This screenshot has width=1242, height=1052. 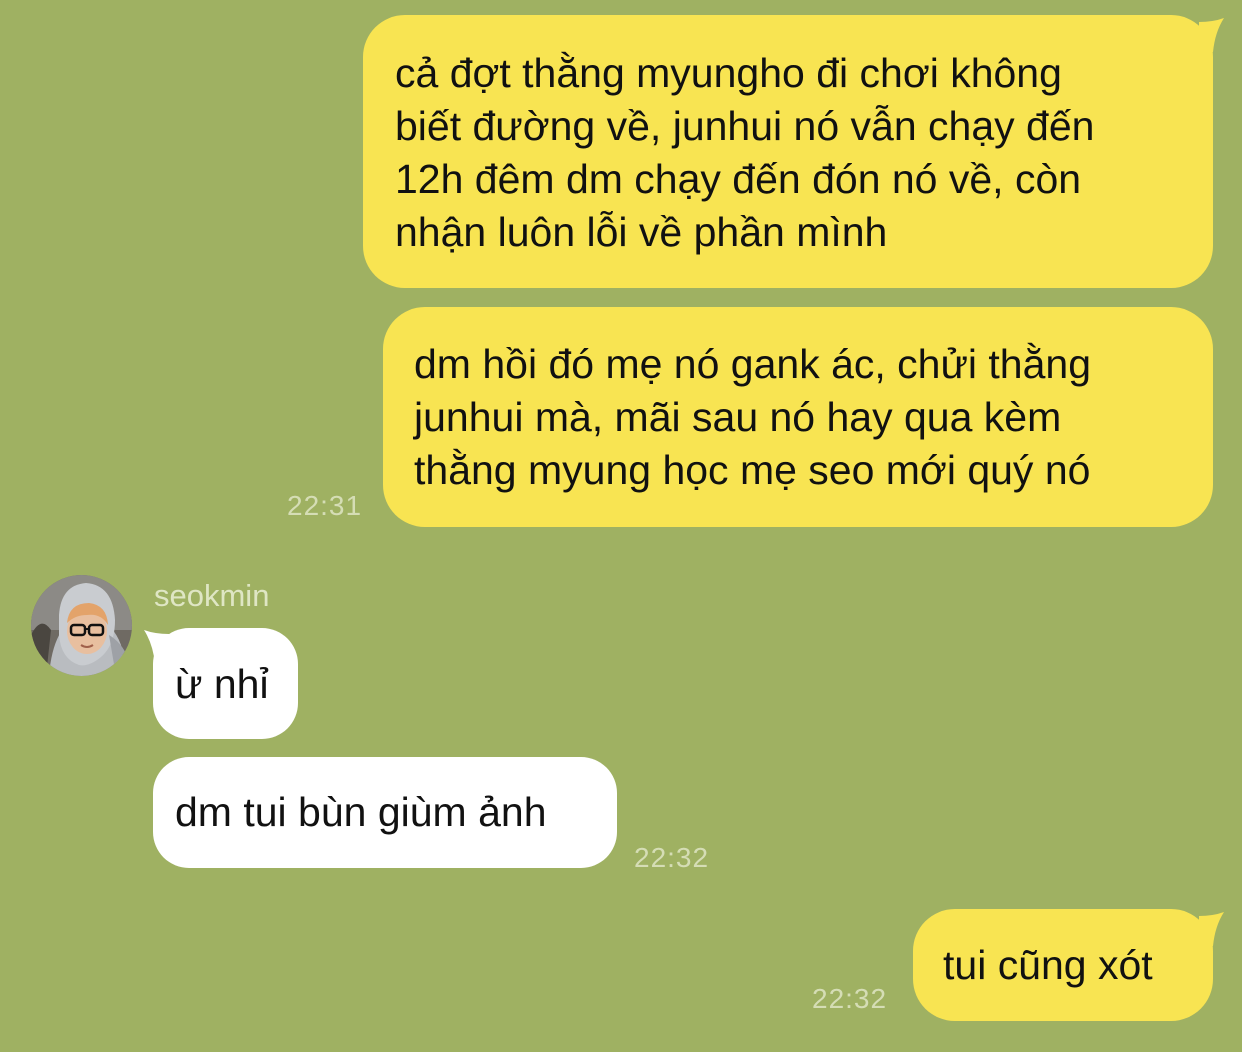 I want to click on incoming-message-bubble: ừ nhỉ, so click(x=225, y=683).